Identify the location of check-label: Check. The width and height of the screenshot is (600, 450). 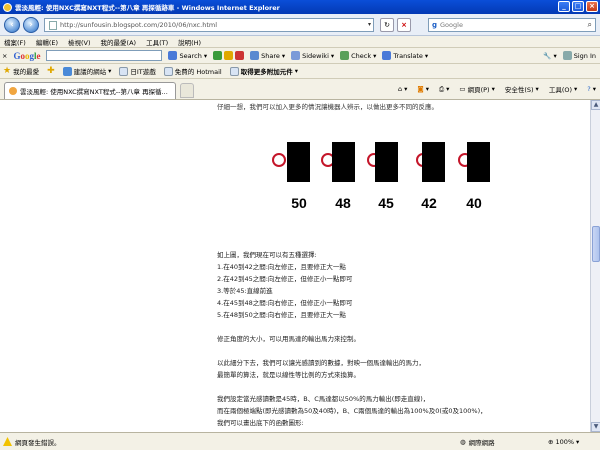
(361, 55).